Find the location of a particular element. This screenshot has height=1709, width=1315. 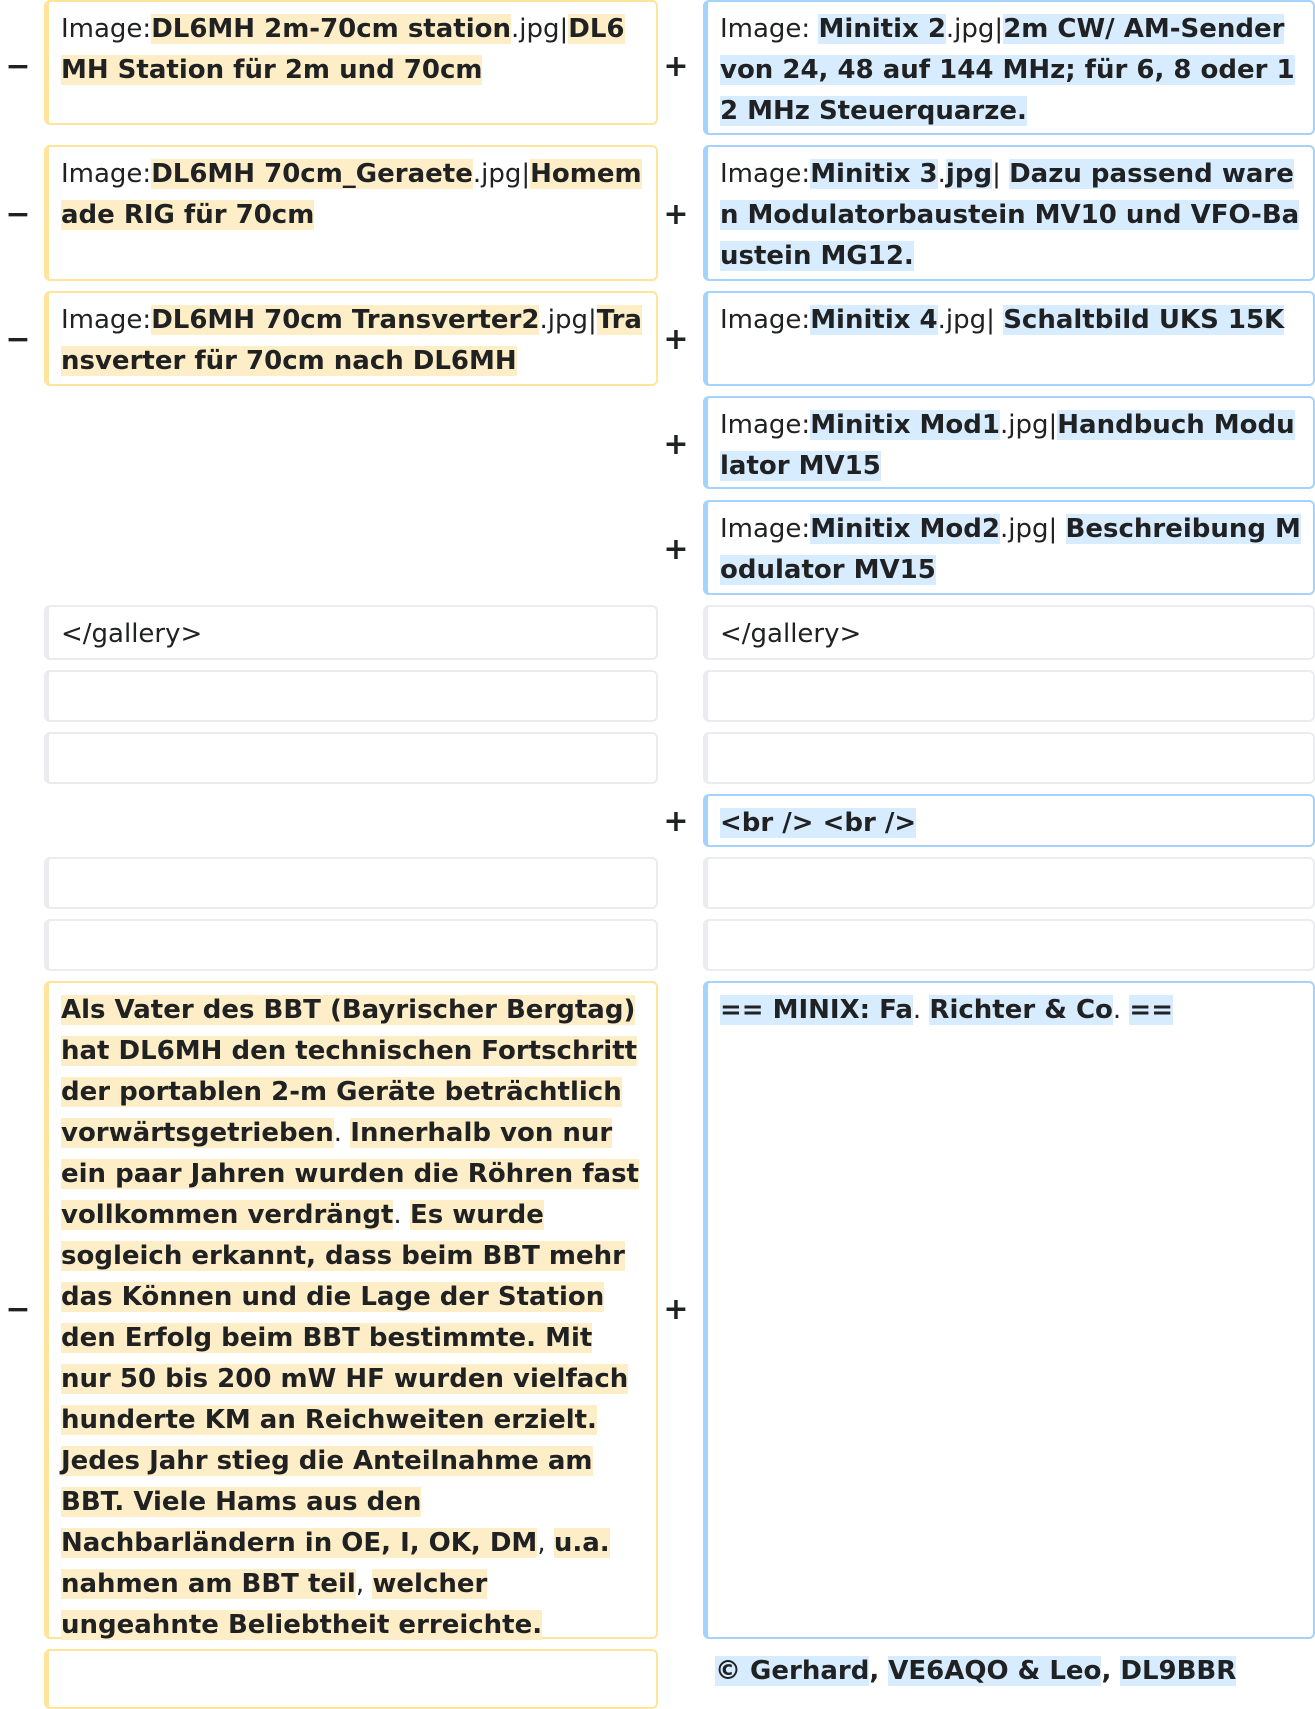

changed-text: Minitix 4 is located at coordinates (874, 320).